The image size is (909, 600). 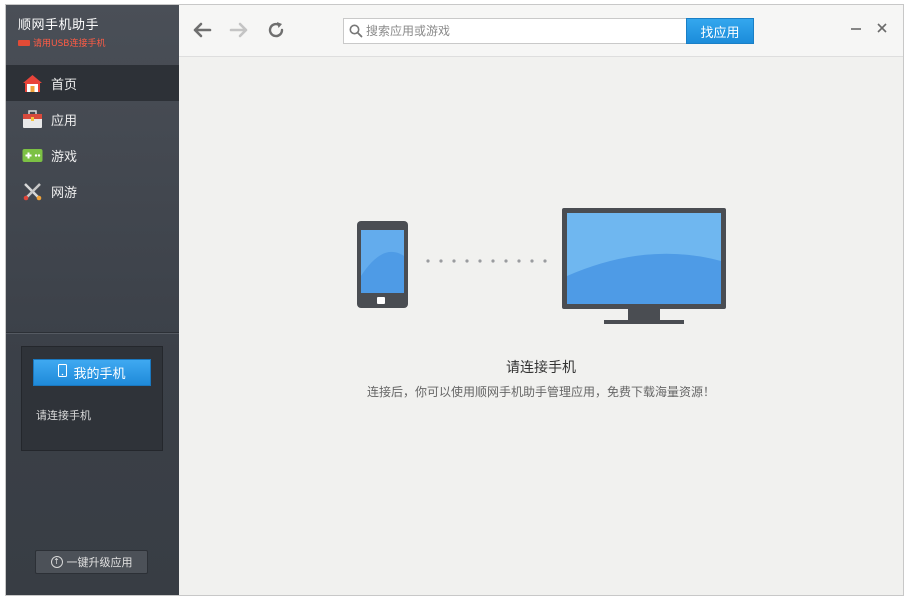 What do you see at coordinates (382, 264) in the screenshot?
I see `phone-graphic-icon` at bounding box center [382, 264].